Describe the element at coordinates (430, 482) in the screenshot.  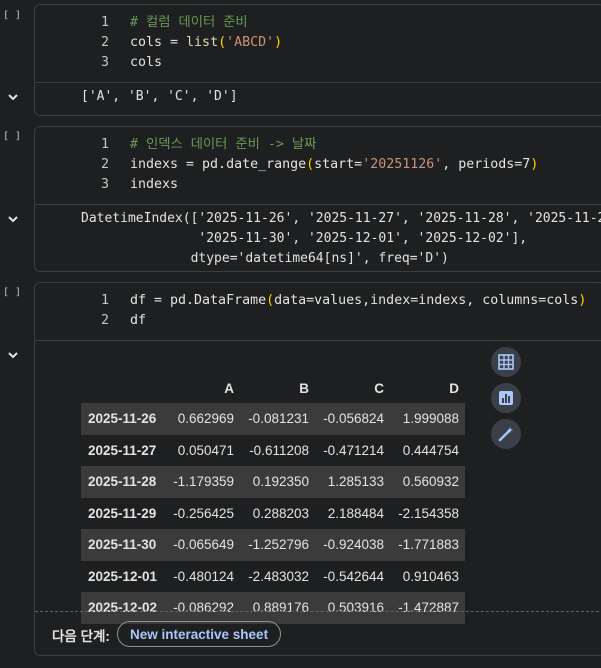
I see `table-cell: 0.560932` at that location.